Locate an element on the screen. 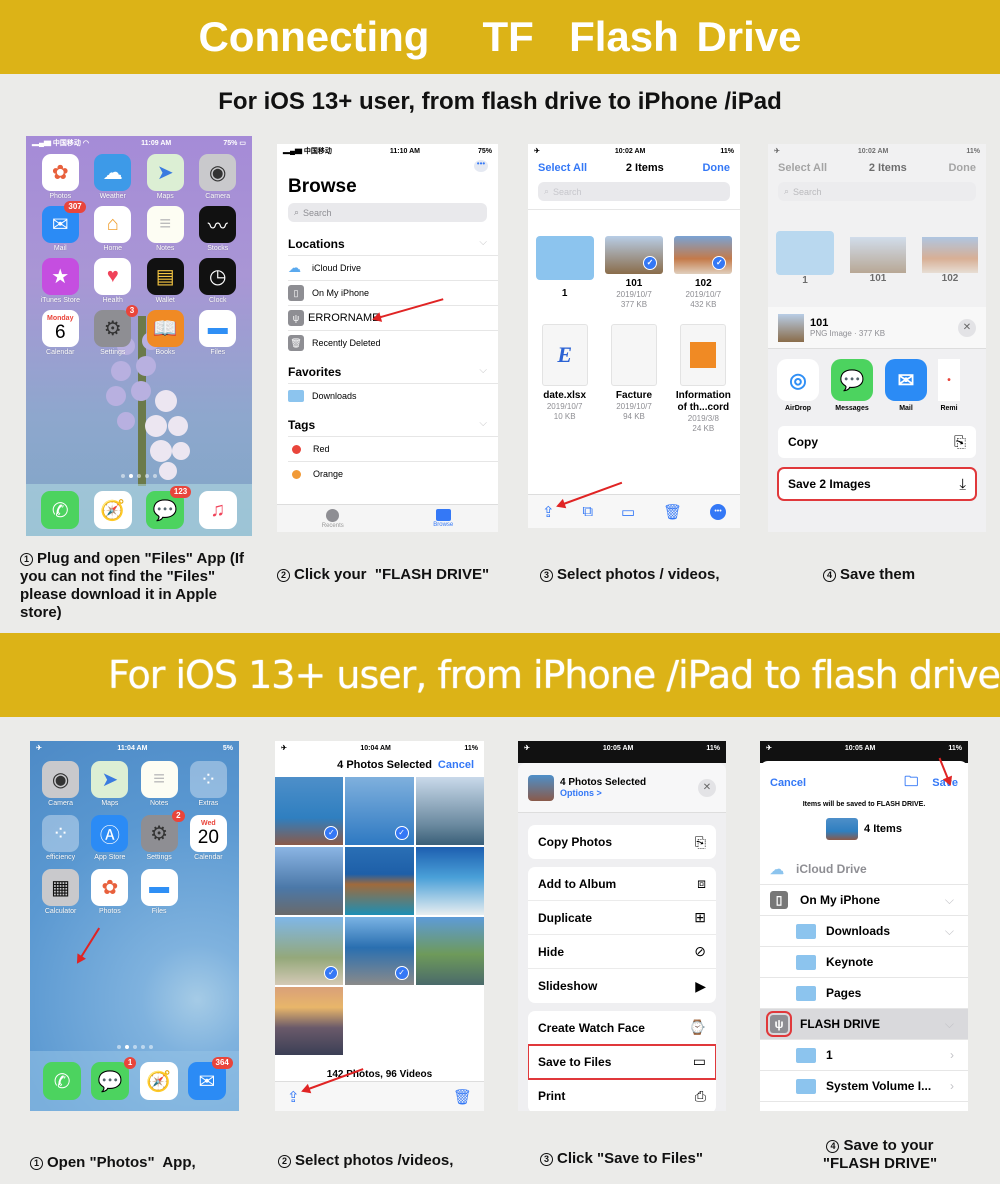 This screenshot has height=1184, width=1000. app-settings: ⚙ 2 Settings is located at coordinates (160, 835).